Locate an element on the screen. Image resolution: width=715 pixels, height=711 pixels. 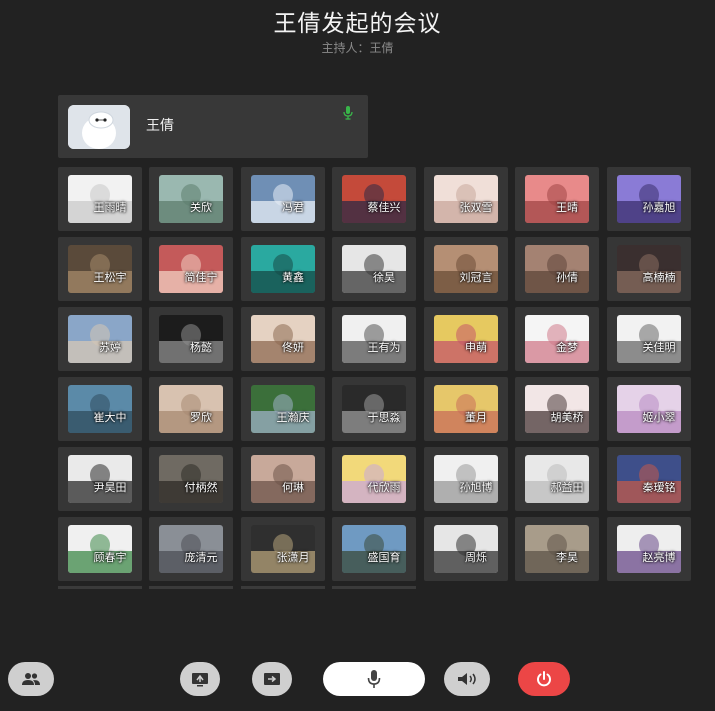
participant-tile: 高楠楠 is located at coordinates (649, 269).